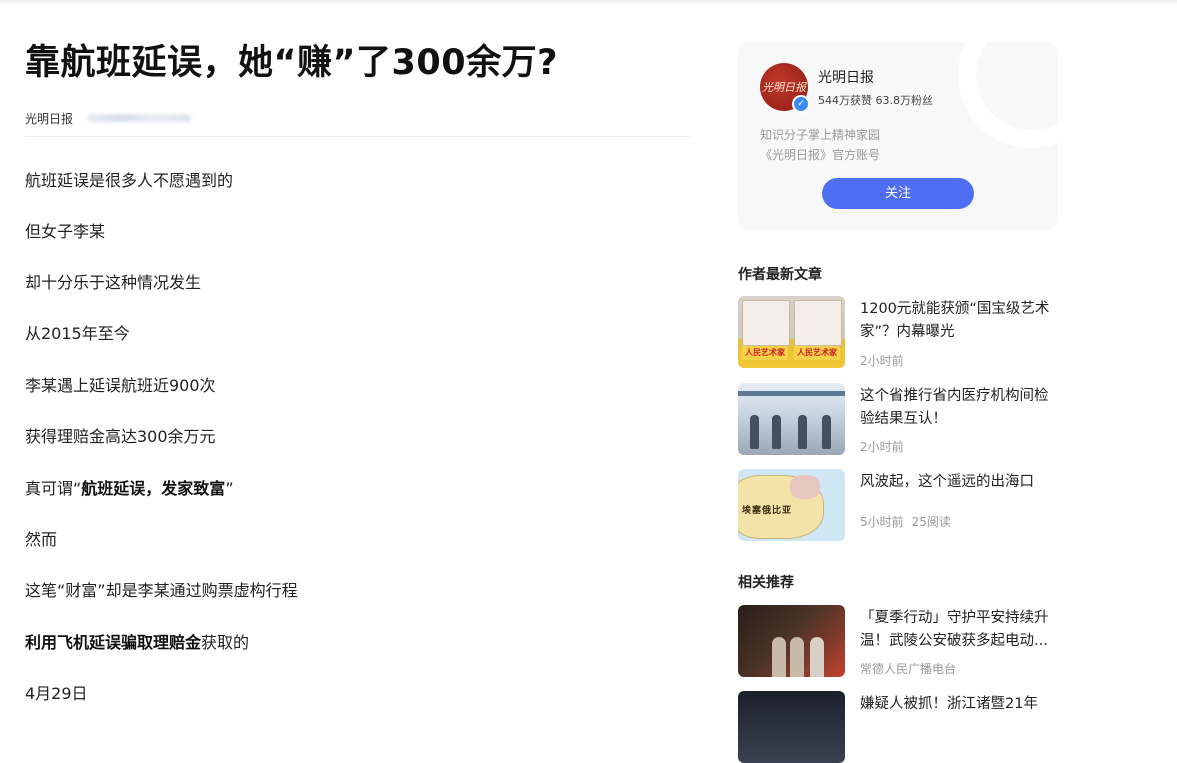 The height and width of the screenshot is (763, 1177). Describe the element at coordinates (791, 393) in the screenshot. I see `thumbnail-stripe` at that location.